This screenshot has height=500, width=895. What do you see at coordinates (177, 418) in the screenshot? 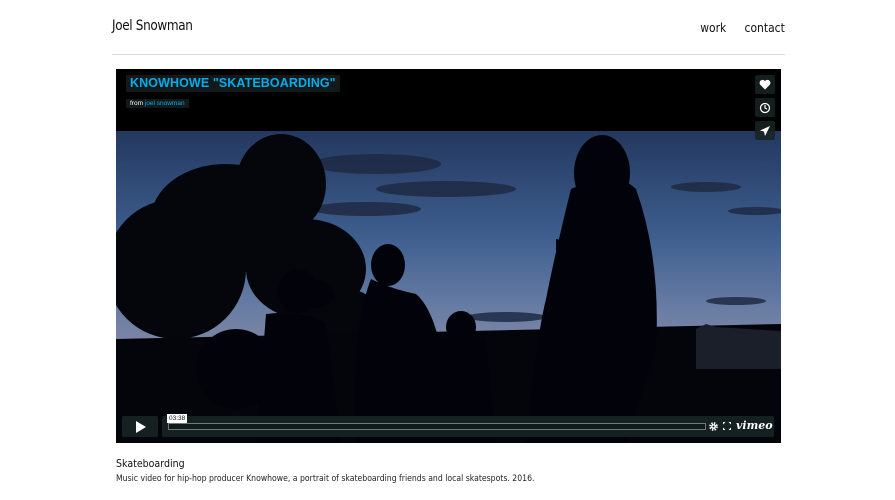
I see `time-readout: 03:38` at bounding box center [177, 418].